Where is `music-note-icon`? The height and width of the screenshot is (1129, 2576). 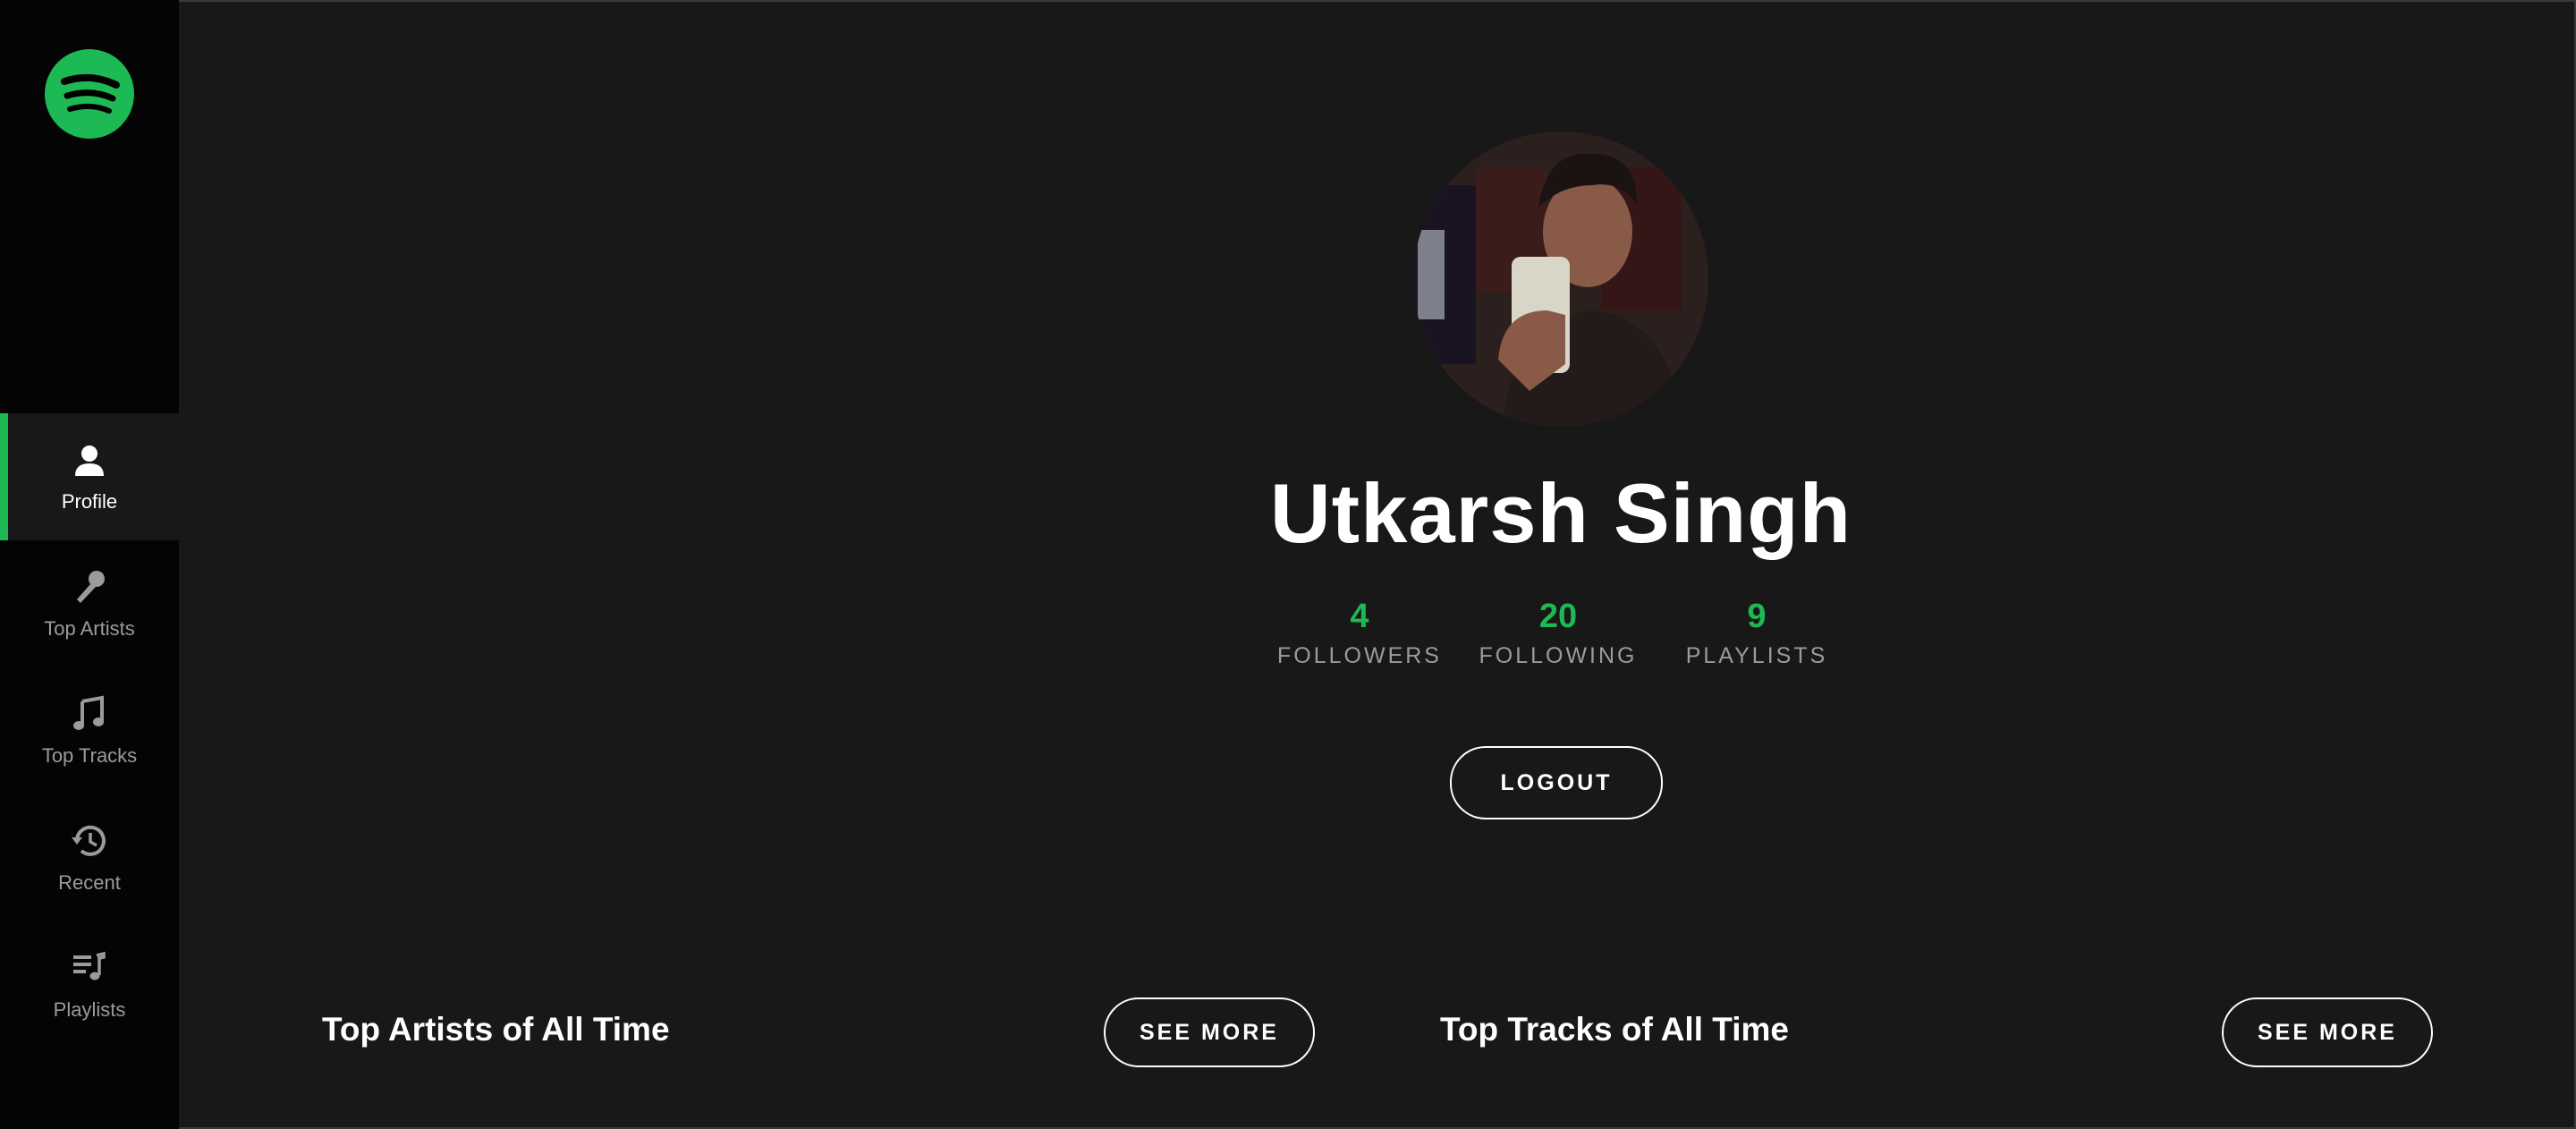 music-note-icon is located at coordinates (89, 714).